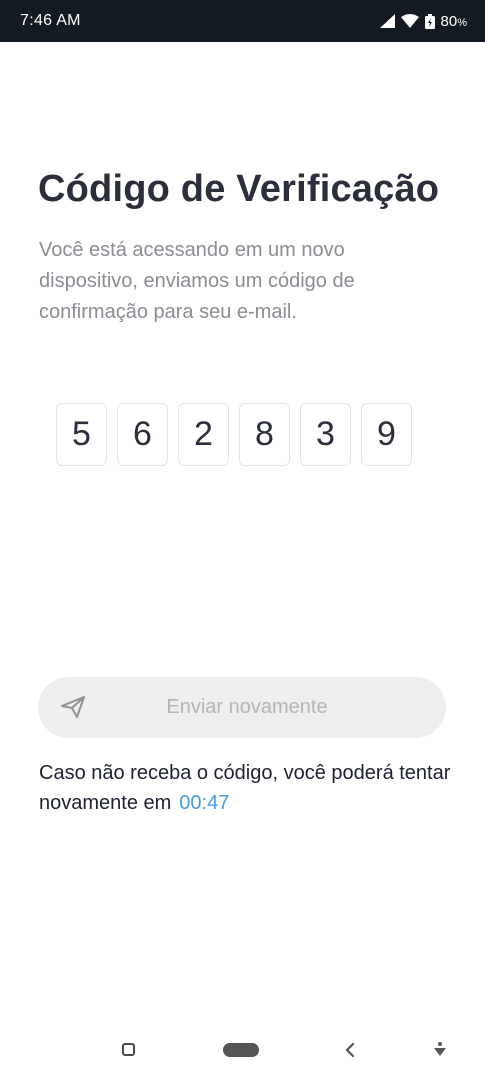 The width and height of the screenshot is (485, 1080). What do you see at coordinates (264, 434) in the screenshot?
I see `code-digit-4: 8` at bounding box center [264, 434].